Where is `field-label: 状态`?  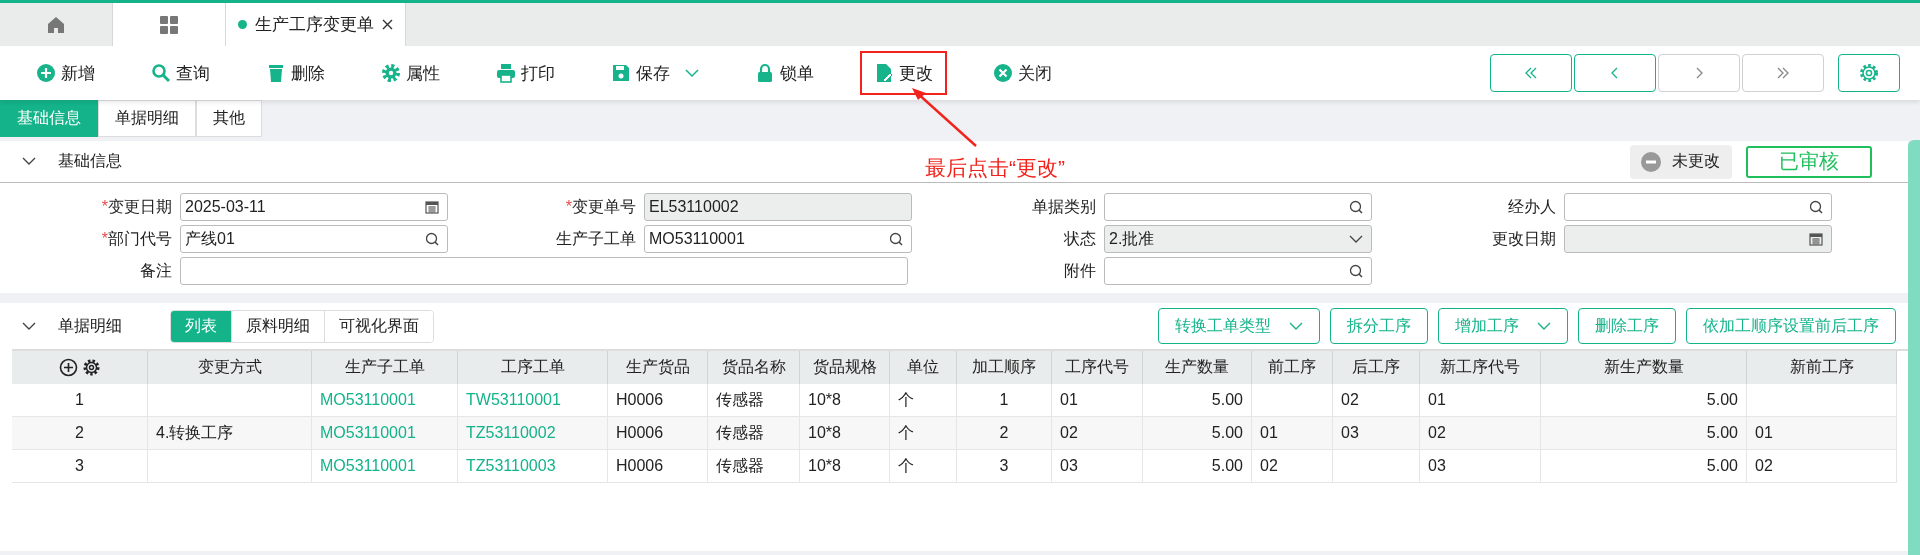 field-label: 状态 is located at coordinates (1079, 238).